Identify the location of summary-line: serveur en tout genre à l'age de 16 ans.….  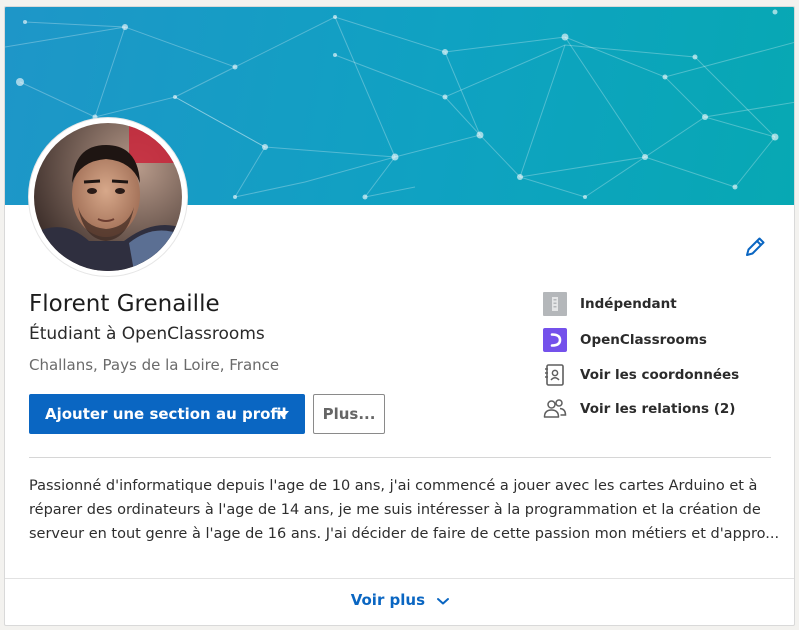
(404, 534).